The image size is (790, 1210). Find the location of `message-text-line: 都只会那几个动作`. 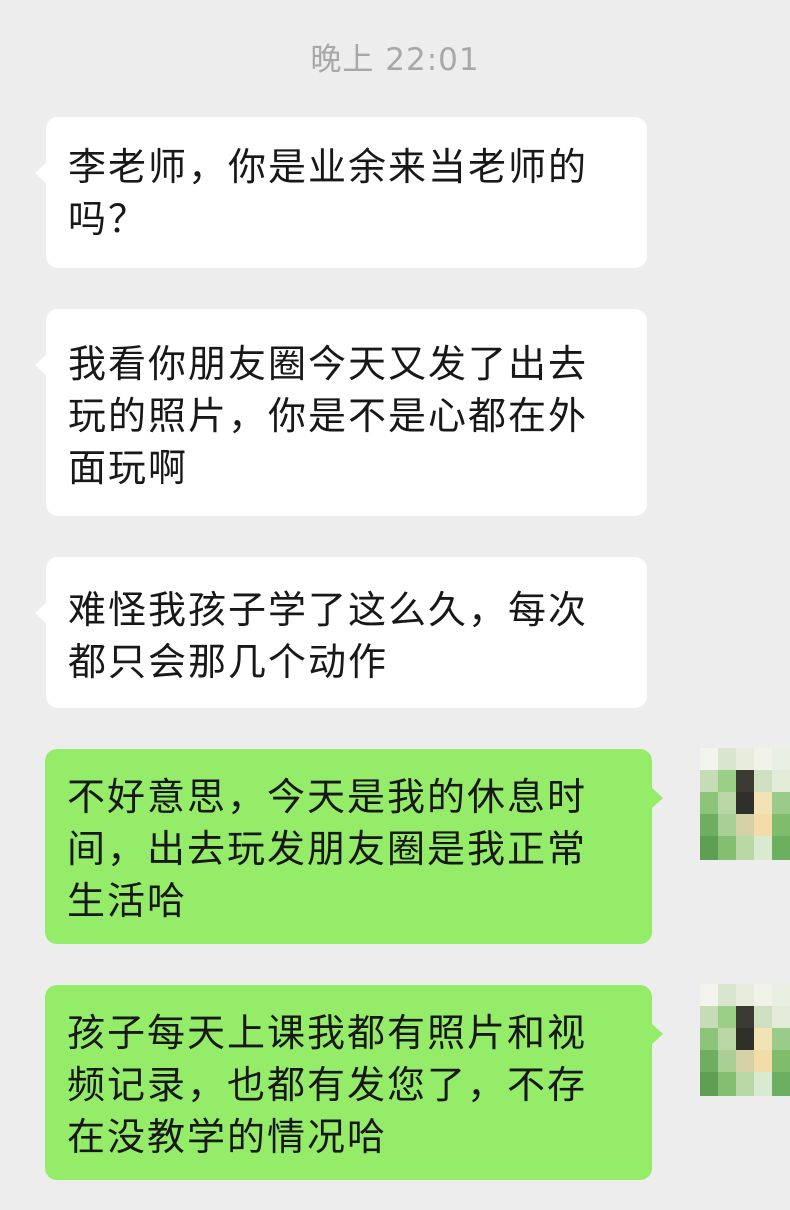

message-text-line: 都只会那几个动作 is located at coordinates (228, 662).